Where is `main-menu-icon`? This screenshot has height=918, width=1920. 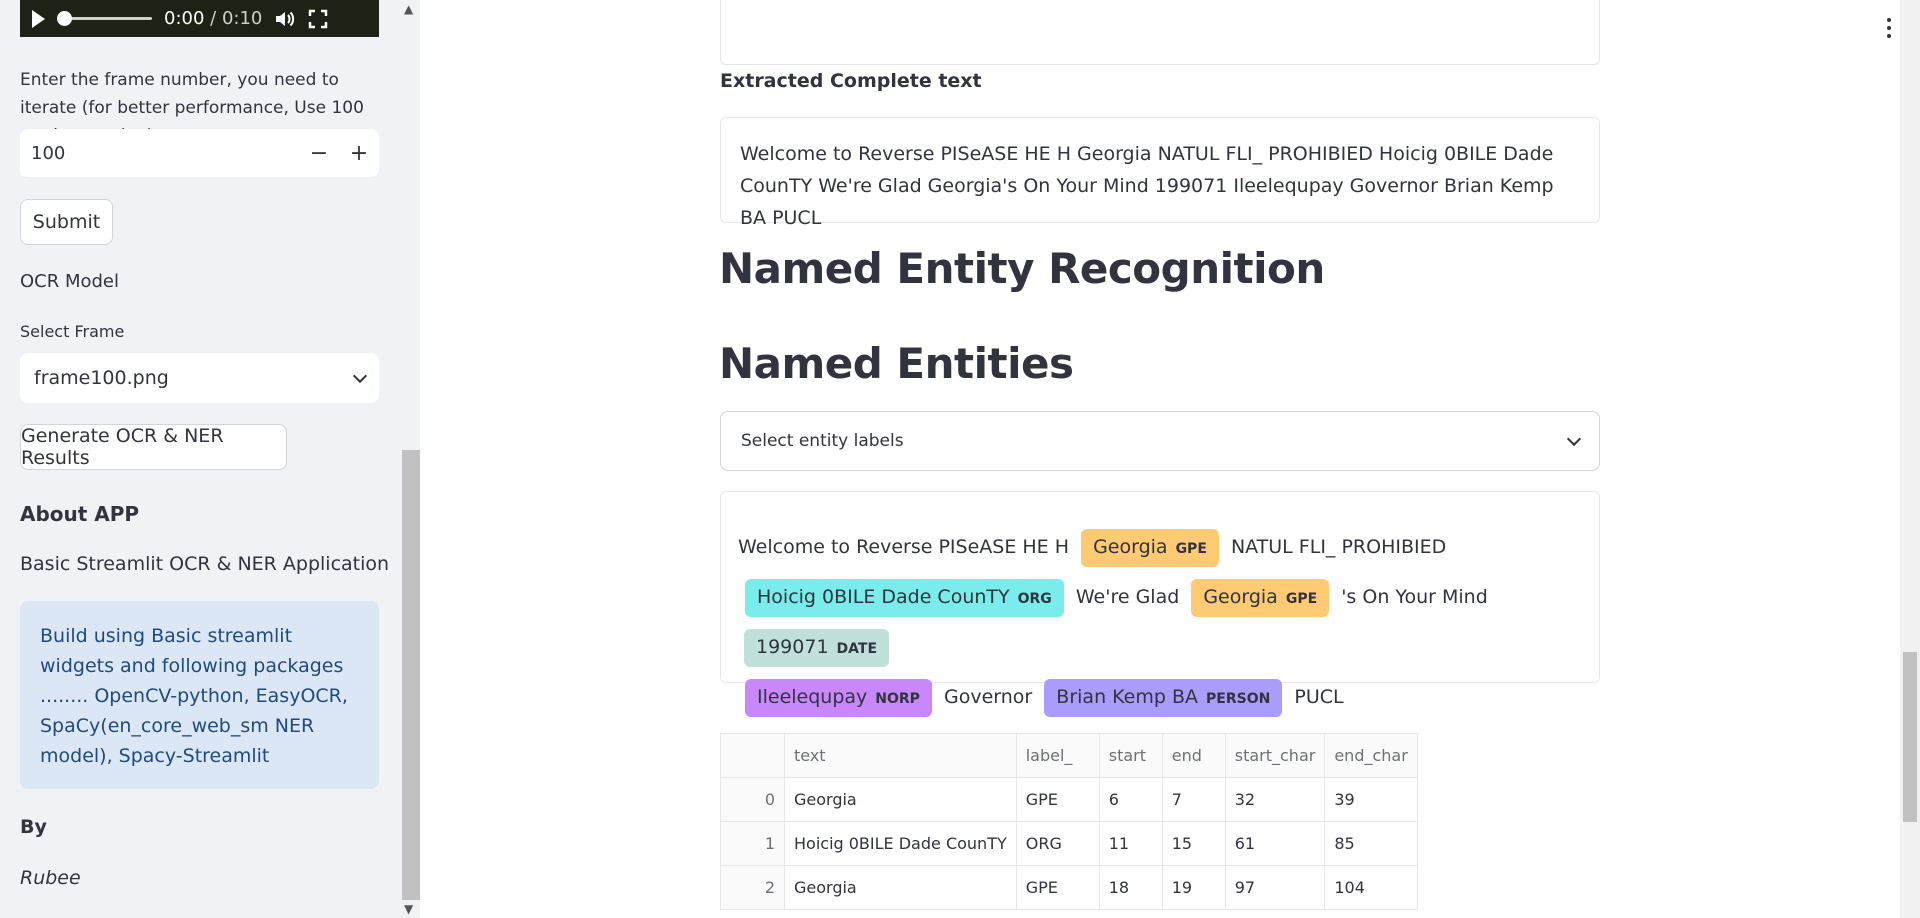
main-menu-icon is located at coordinates (1889, 30).